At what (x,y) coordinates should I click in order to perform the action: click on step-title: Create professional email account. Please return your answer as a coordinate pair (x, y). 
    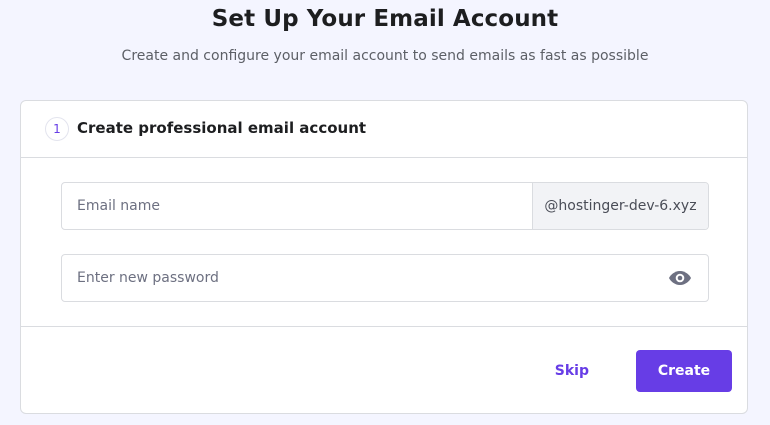
    Looking at the image, I should click on (222, 128).